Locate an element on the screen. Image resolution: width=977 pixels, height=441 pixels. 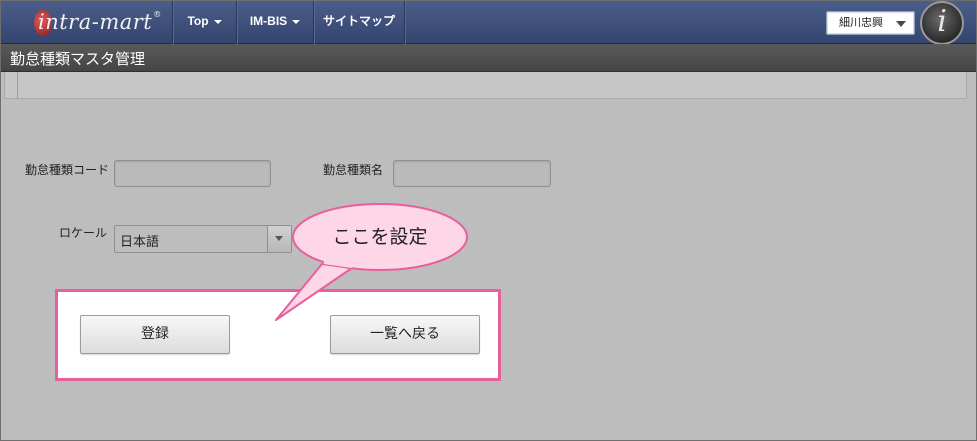
user-menu-select: 細川忠興 is located at coordinates (870, 23).